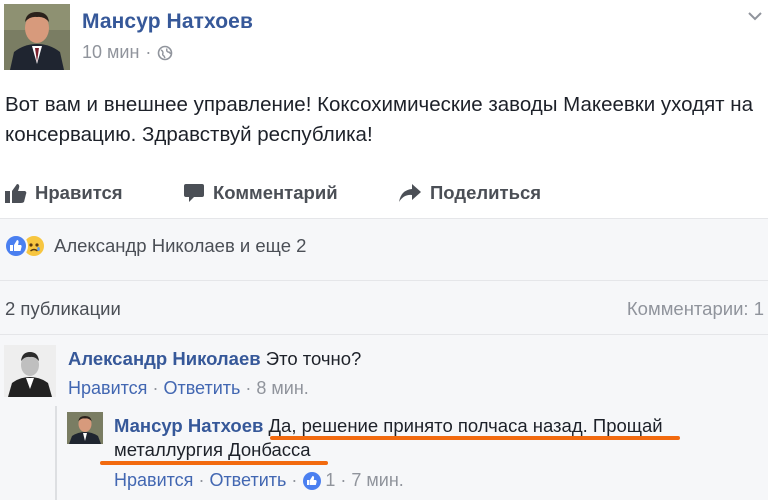  What do you see at coordinates (275, 192) in the screenshot?
I see `comment-label: Комментарий` at bounding box center [275, 192].